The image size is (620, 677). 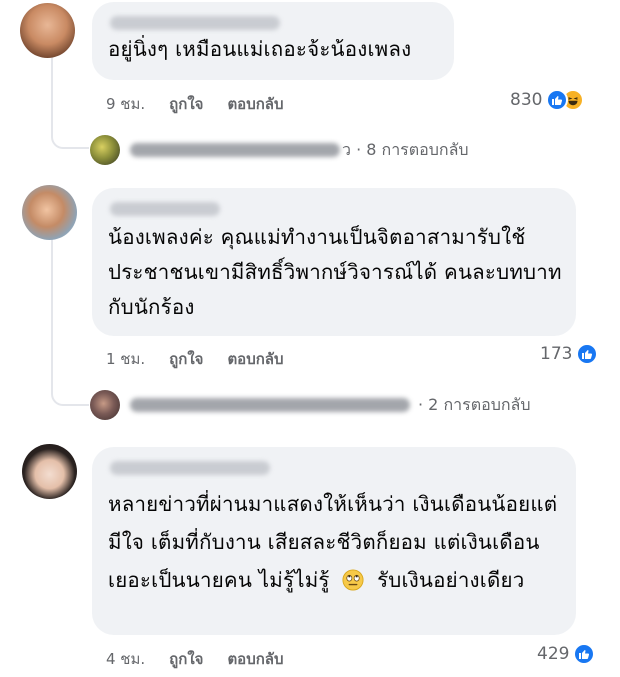 I want to click on reaction-summary: 830, so click(x=547, y=100).